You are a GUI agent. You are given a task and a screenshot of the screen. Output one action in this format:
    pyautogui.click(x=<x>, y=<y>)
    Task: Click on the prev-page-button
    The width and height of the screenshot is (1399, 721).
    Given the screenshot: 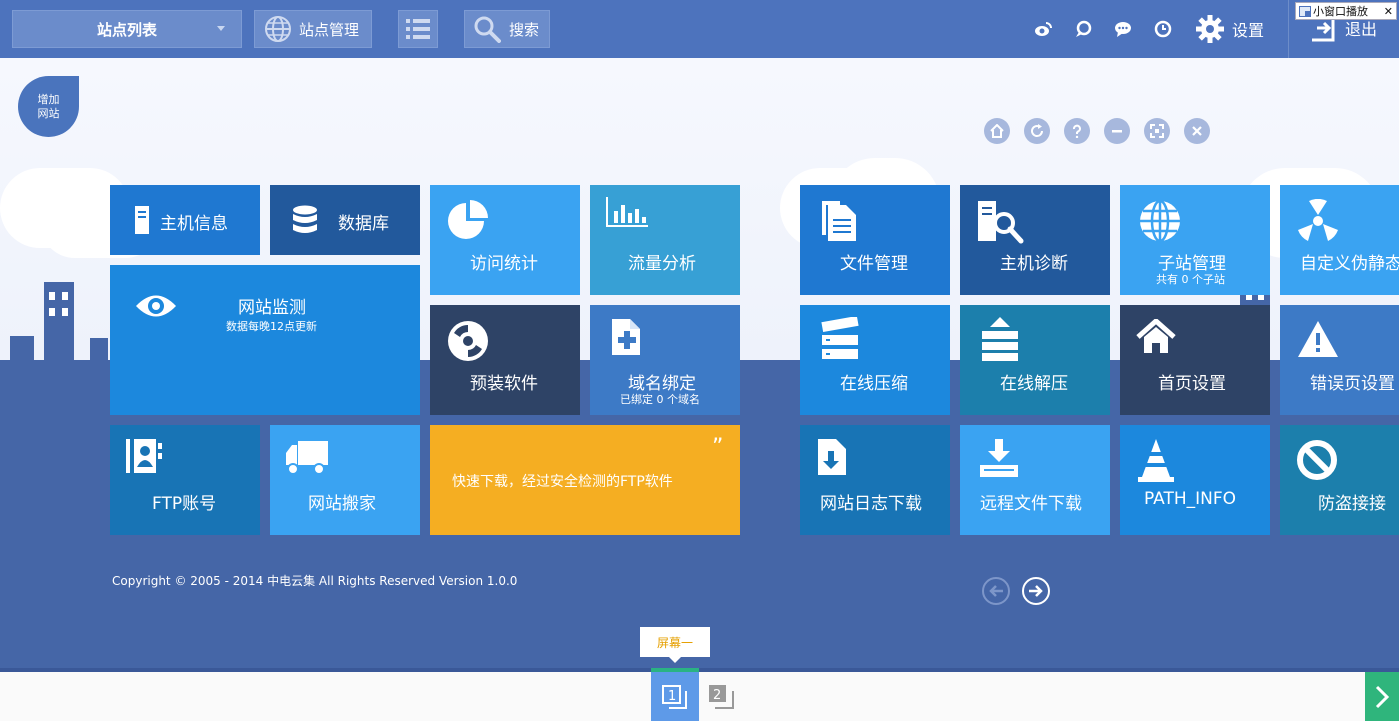 What is the action you would take?
    pyautogui.click(x=996, y=591)
    